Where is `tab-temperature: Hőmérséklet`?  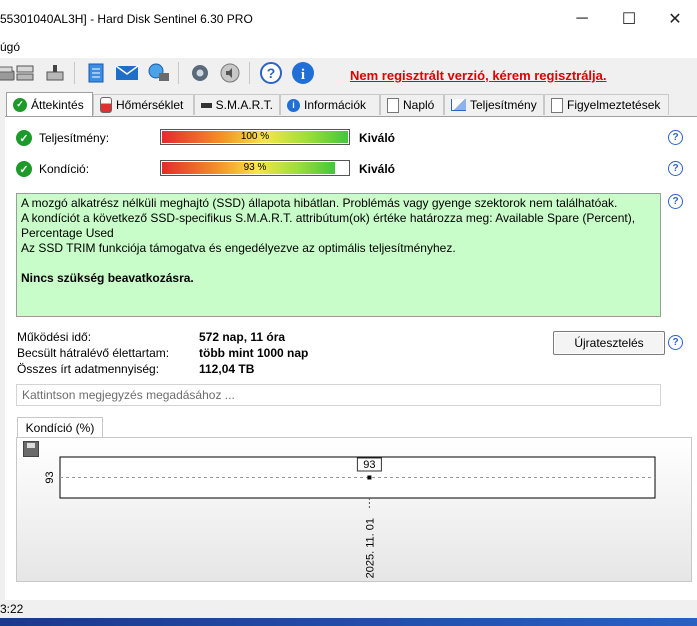 tab-temperature: Hőmérséklet is located at coordinates (143, 104).